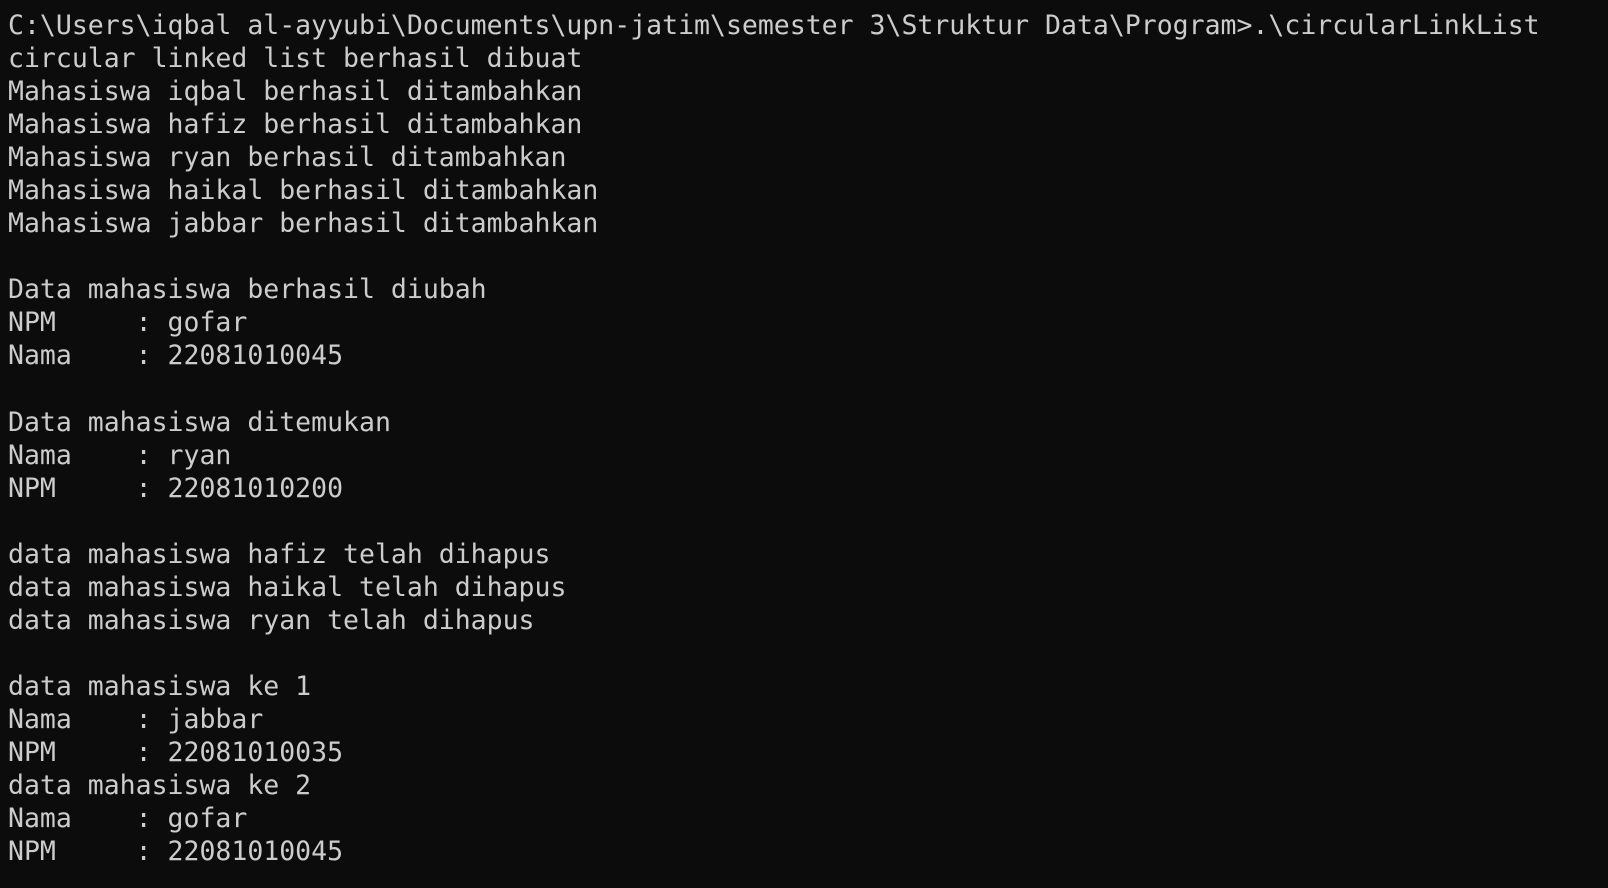 This screenshot has width=1608, height=888. Describe the element at coordinates (199, 422) in the screenshot. I see `output-line-search-message: Data mahasiswa ditemukan` at that location.